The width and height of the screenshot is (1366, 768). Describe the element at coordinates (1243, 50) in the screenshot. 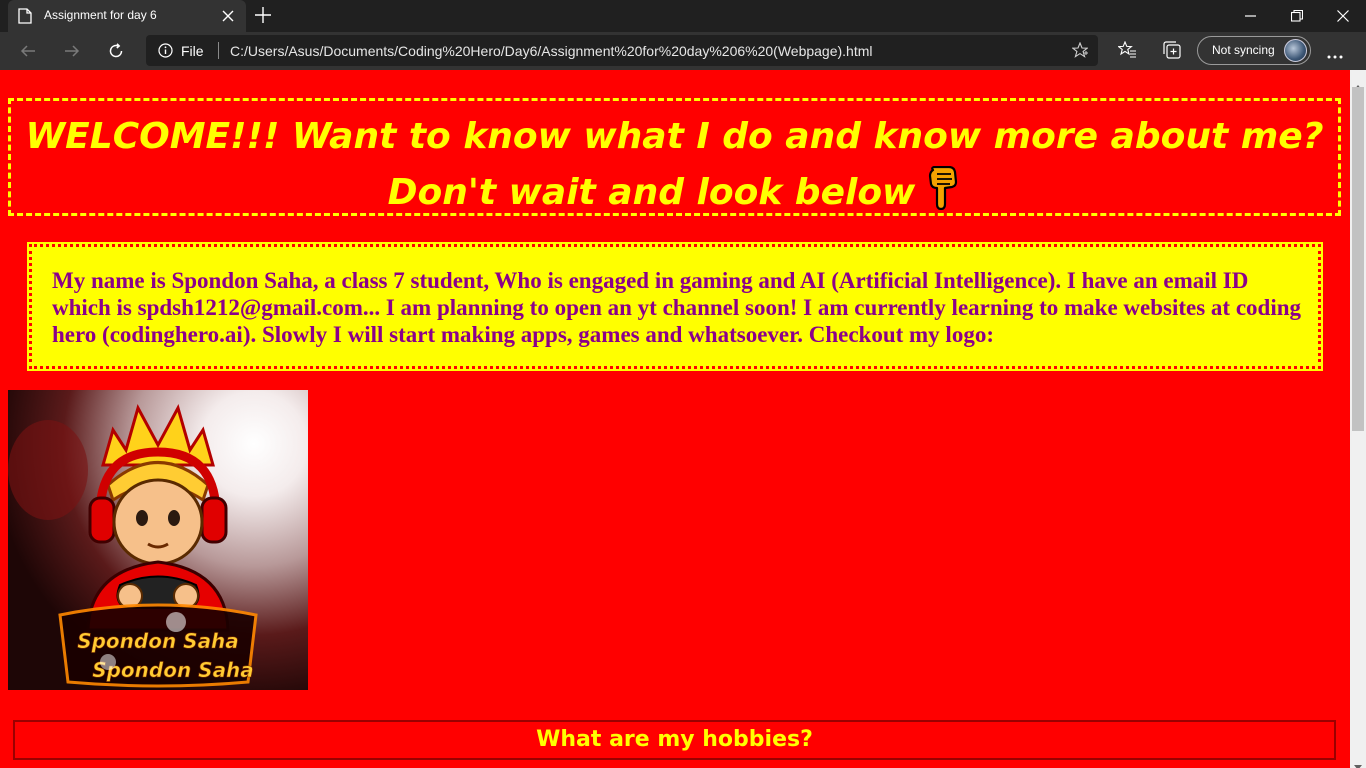

I see `sync-status: Not syncing` at that location.